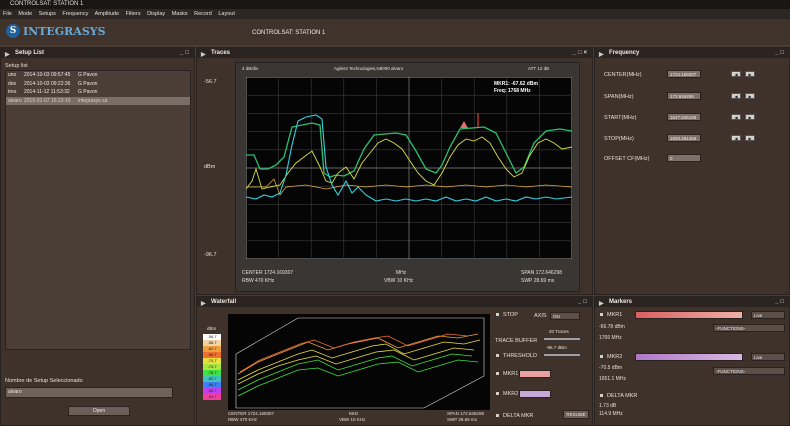  What do you see at coordinates (610, 357) in the screenshot?
I see `mkr2-control: MKR2` at bounding box center [610, 357].